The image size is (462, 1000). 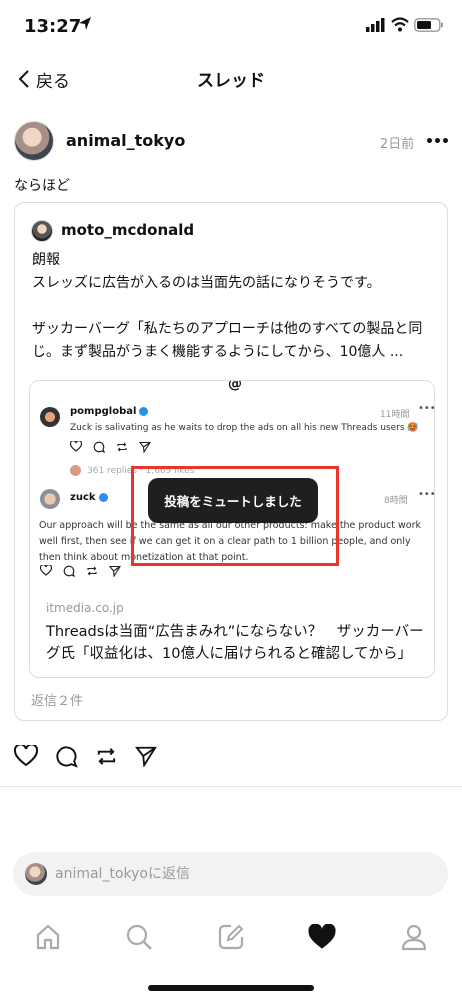 I want to click on quoted-line: 朗報, so click(x=46, y=260).